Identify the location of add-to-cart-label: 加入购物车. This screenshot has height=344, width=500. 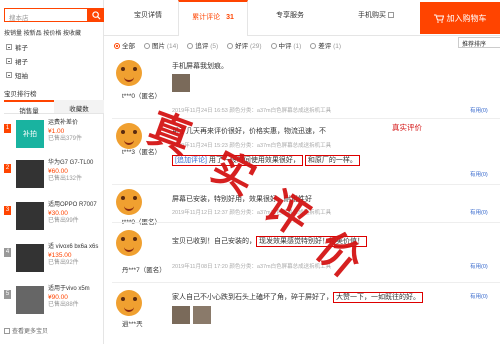
(466, 18).